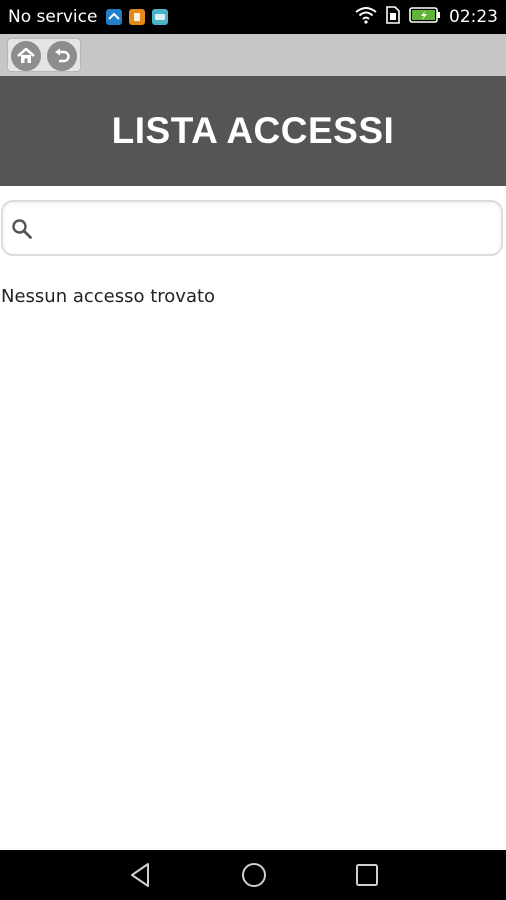 The width and height of the screenshot is (506, 900). I want to click on home-button, so click(26, 56).